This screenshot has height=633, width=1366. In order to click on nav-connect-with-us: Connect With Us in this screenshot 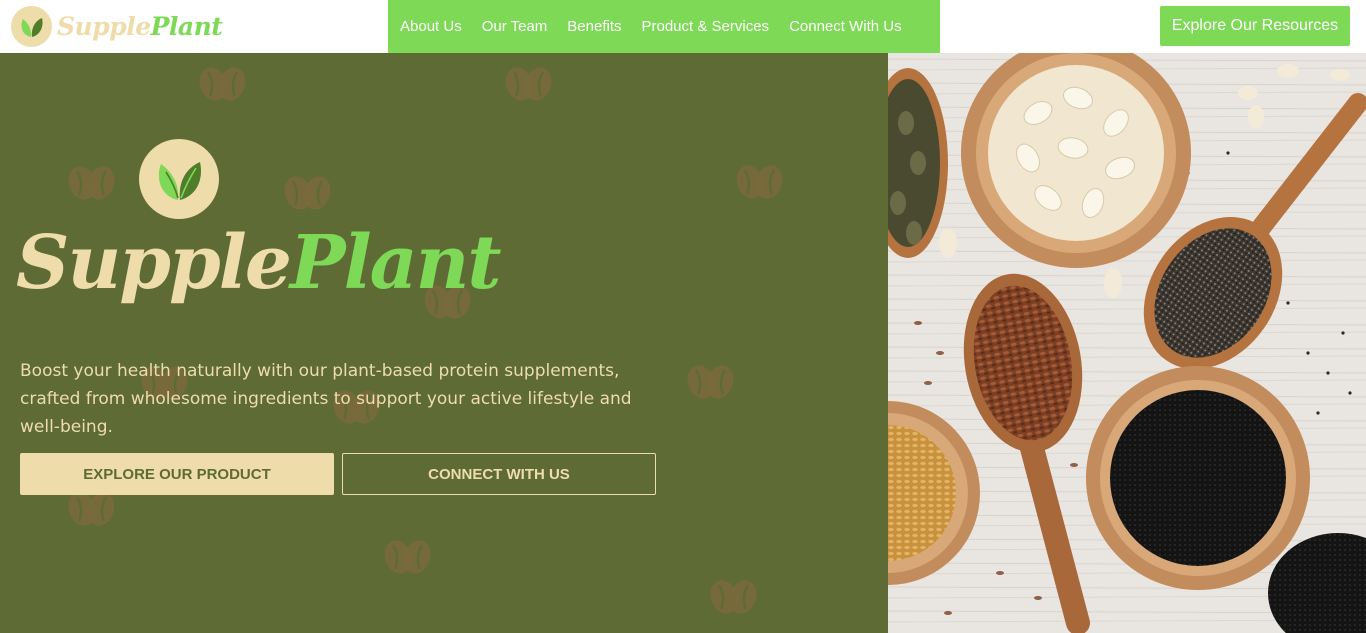, I will do `click(845, 26)`.